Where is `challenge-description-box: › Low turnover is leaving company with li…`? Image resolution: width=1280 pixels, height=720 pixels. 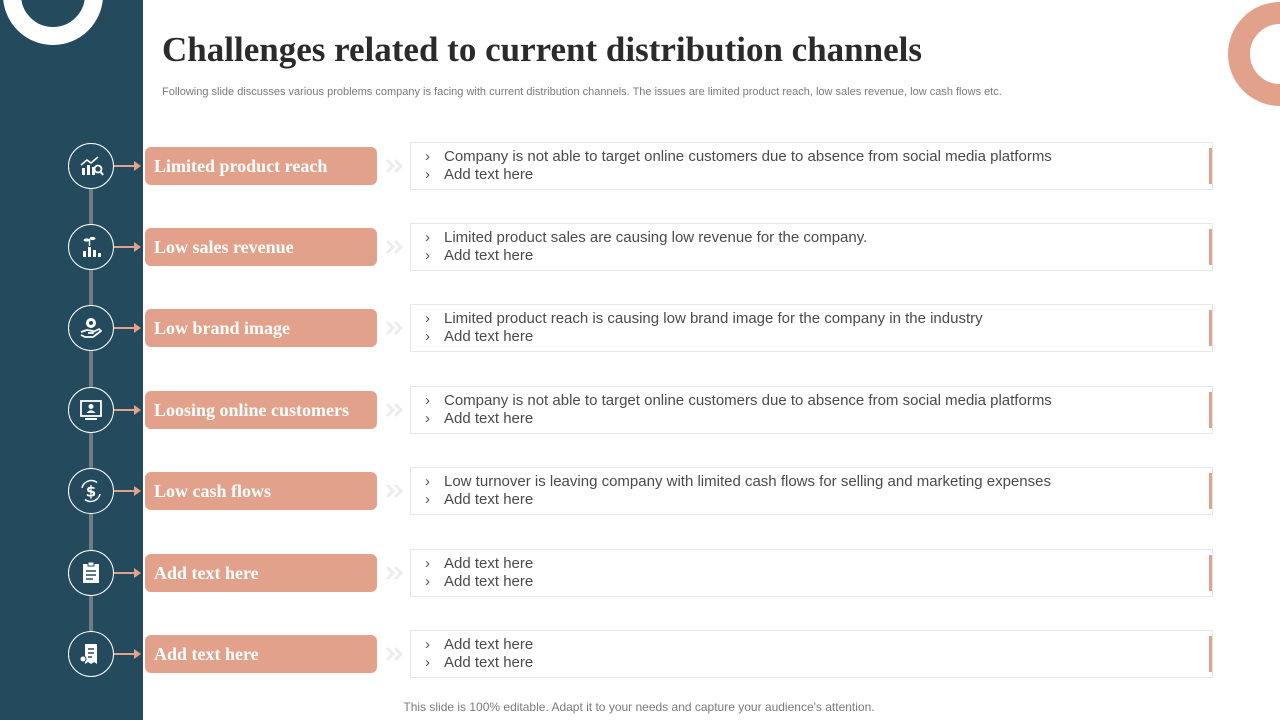
challenge-description-box: › Low turnover is leaving company with li… is located at coordinates (811, 491).